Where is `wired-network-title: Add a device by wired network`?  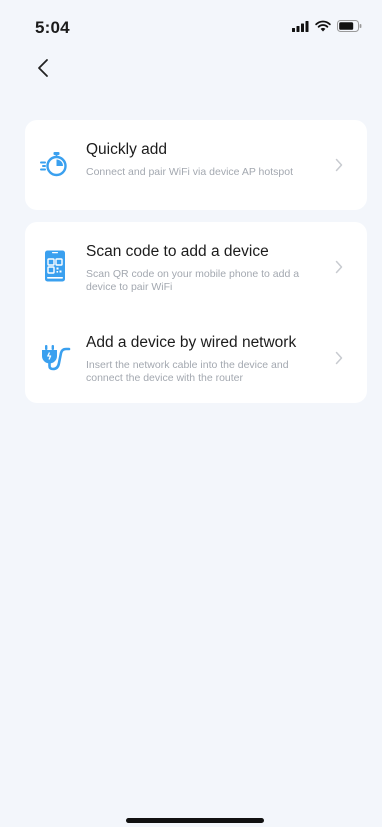
wired-network-title: Add a device by wired network is located at coordinates (191, 342).